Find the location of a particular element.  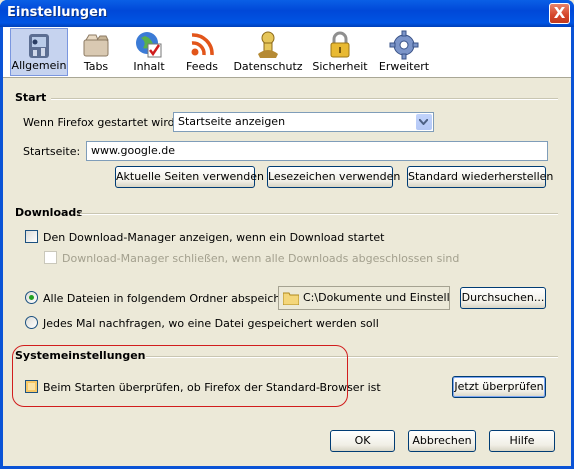

tab-inhalt-label: Inhalt is located at coordinates (149, 66).